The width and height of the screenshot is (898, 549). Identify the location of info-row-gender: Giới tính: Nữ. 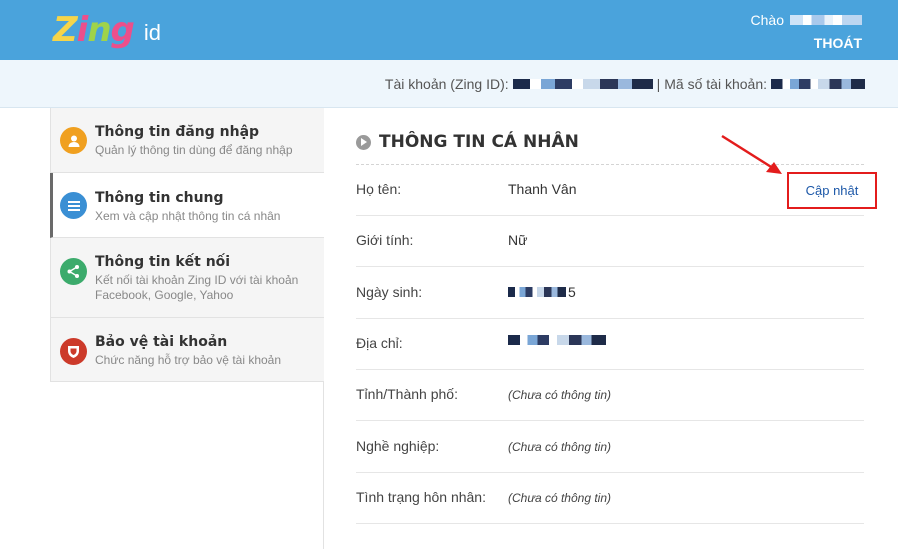
(610, 241).